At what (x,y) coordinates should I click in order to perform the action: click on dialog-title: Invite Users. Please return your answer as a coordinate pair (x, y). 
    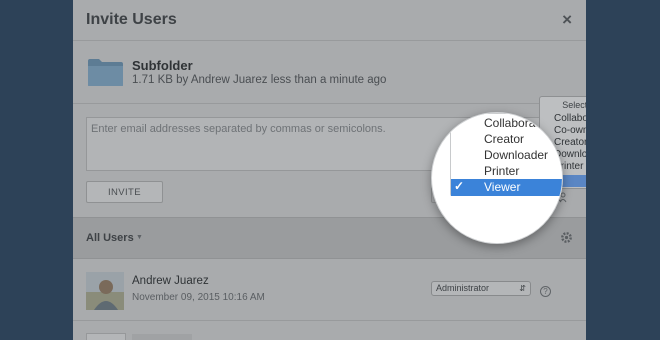
    Looking at the image, I should click on (131, 19).